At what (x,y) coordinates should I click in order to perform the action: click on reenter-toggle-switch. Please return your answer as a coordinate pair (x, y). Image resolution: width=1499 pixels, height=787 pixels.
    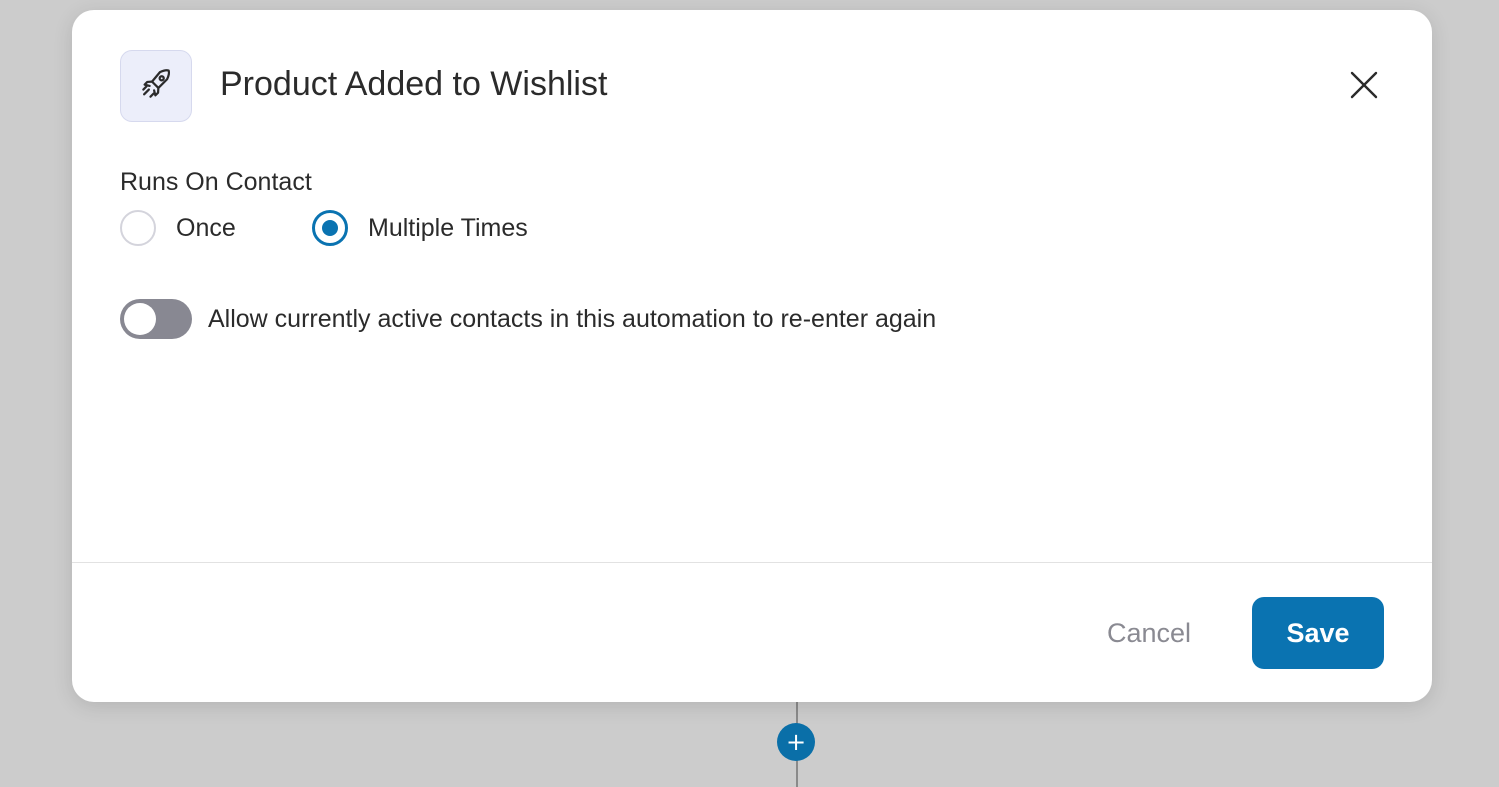
    Looking at the image, I should click on (156, 319).